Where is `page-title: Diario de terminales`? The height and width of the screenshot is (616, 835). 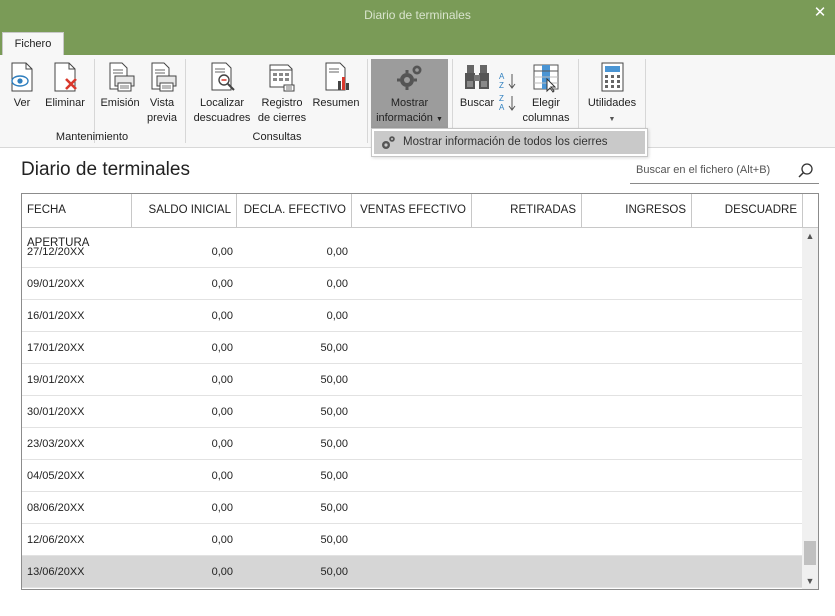 page-title: Diario de terminales is located at coordinates (105, 169).